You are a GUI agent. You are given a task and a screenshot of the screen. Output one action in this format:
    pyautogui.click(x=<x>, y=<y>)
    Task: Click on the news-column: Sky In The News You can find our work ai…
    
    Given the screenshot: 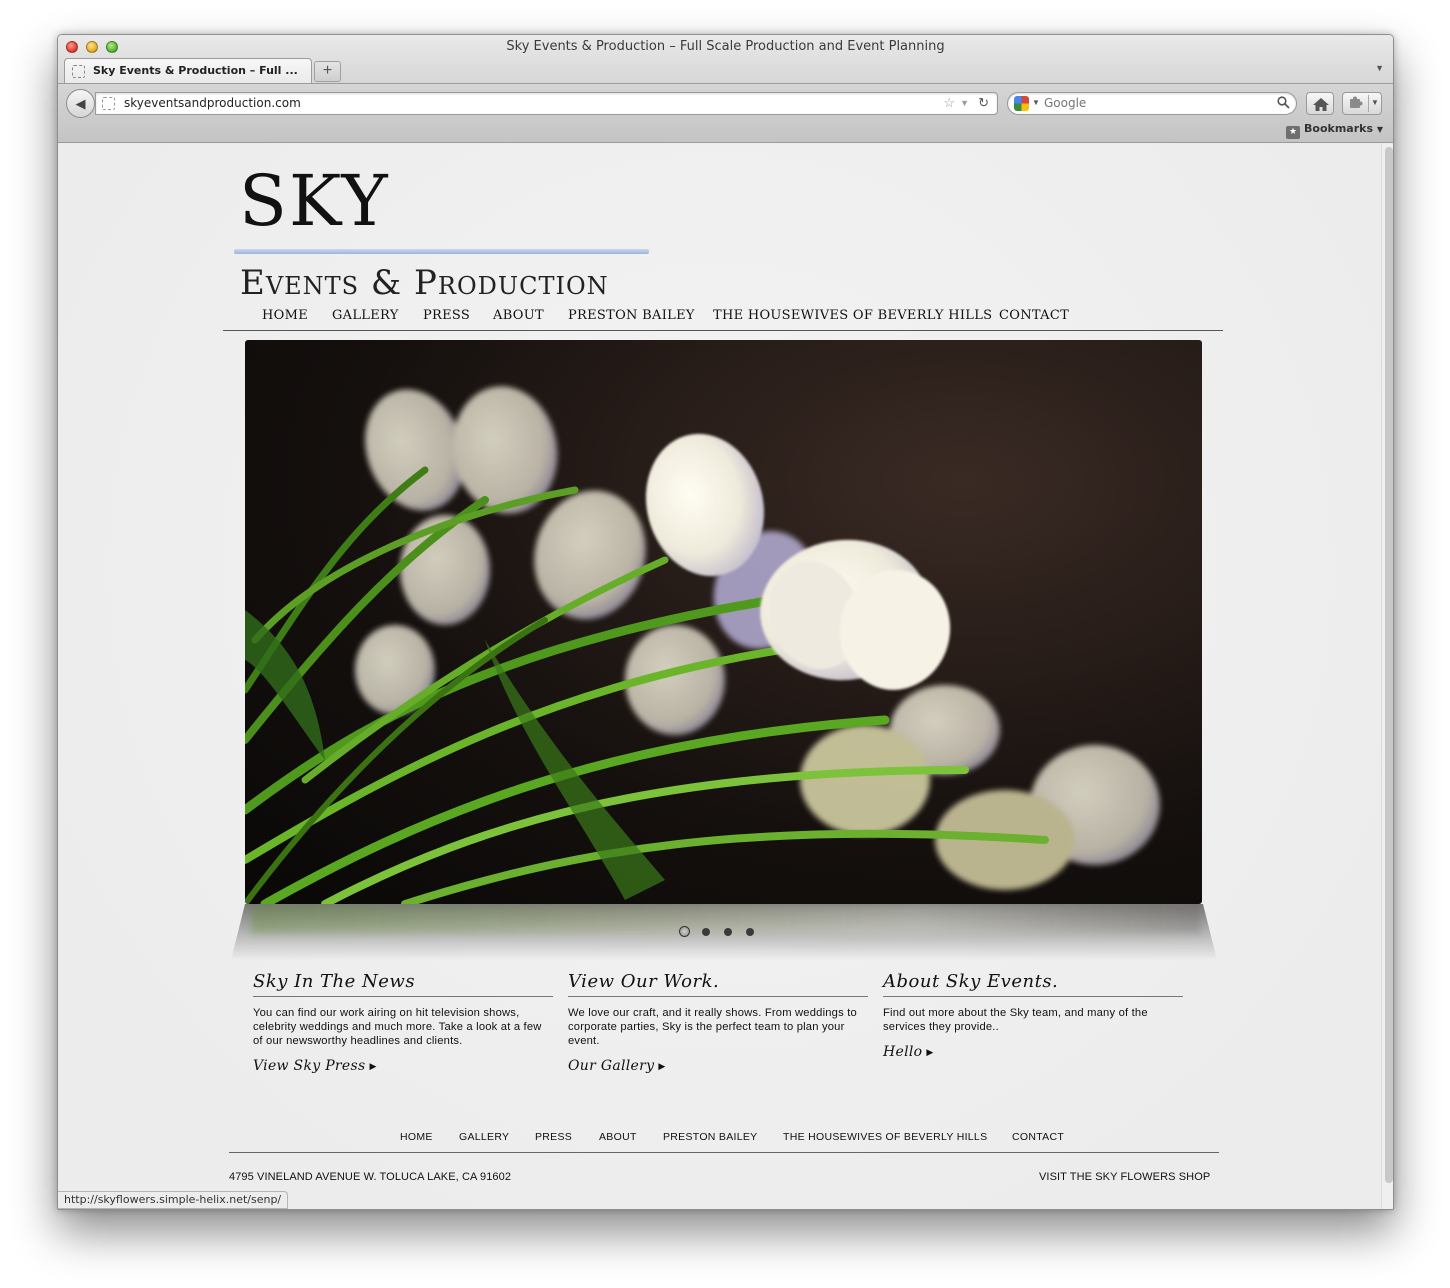 What is the action you would take?
    pyautogui.click(x=403, y=1022)
    